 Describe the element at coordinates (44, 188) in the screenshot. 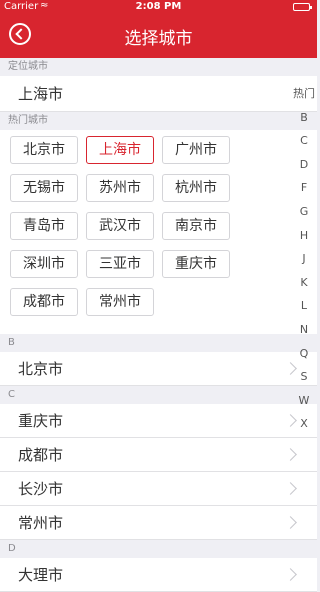

I see `hot-city-button: 无锡市` at that location.